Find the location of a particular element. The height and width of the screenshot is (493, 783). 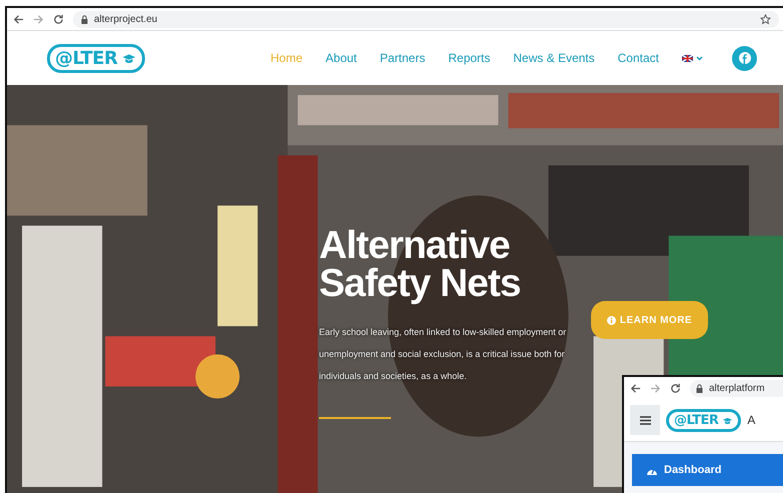

learn-more-button: LEARN MORE is located at coordinates (649, 320).